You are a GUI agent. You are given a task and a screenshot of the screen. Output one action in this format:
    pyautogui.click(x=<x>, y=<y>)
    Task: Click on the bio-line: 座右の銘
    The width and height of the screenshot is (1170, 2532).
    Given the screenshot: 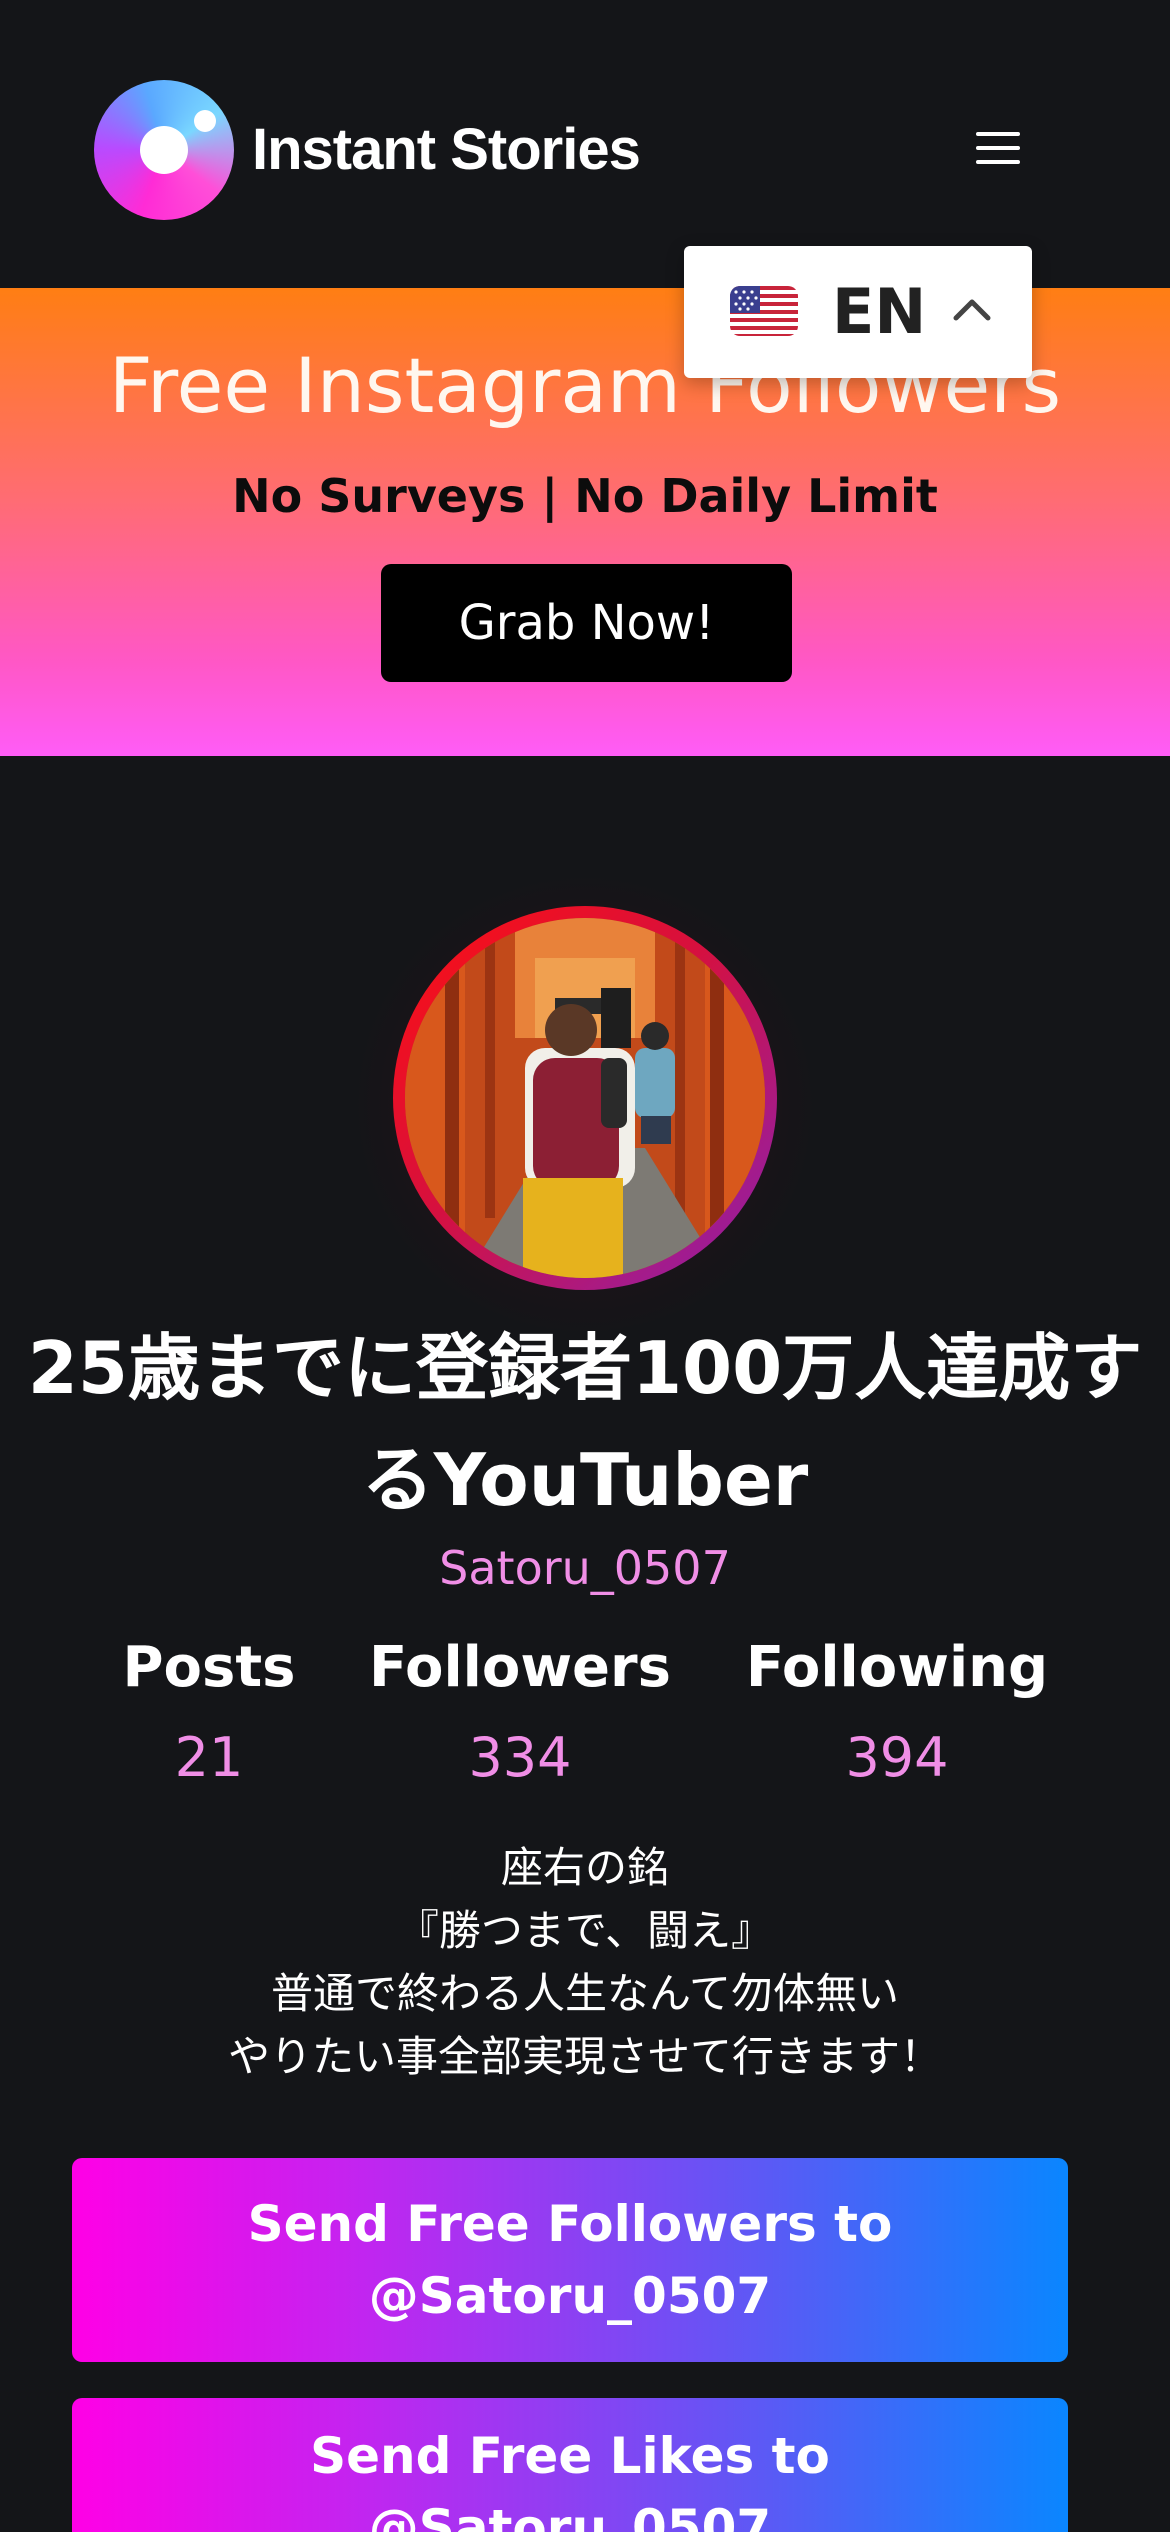 What is the action you would take?
    pyautogui.click(x=584, y=1867)
    